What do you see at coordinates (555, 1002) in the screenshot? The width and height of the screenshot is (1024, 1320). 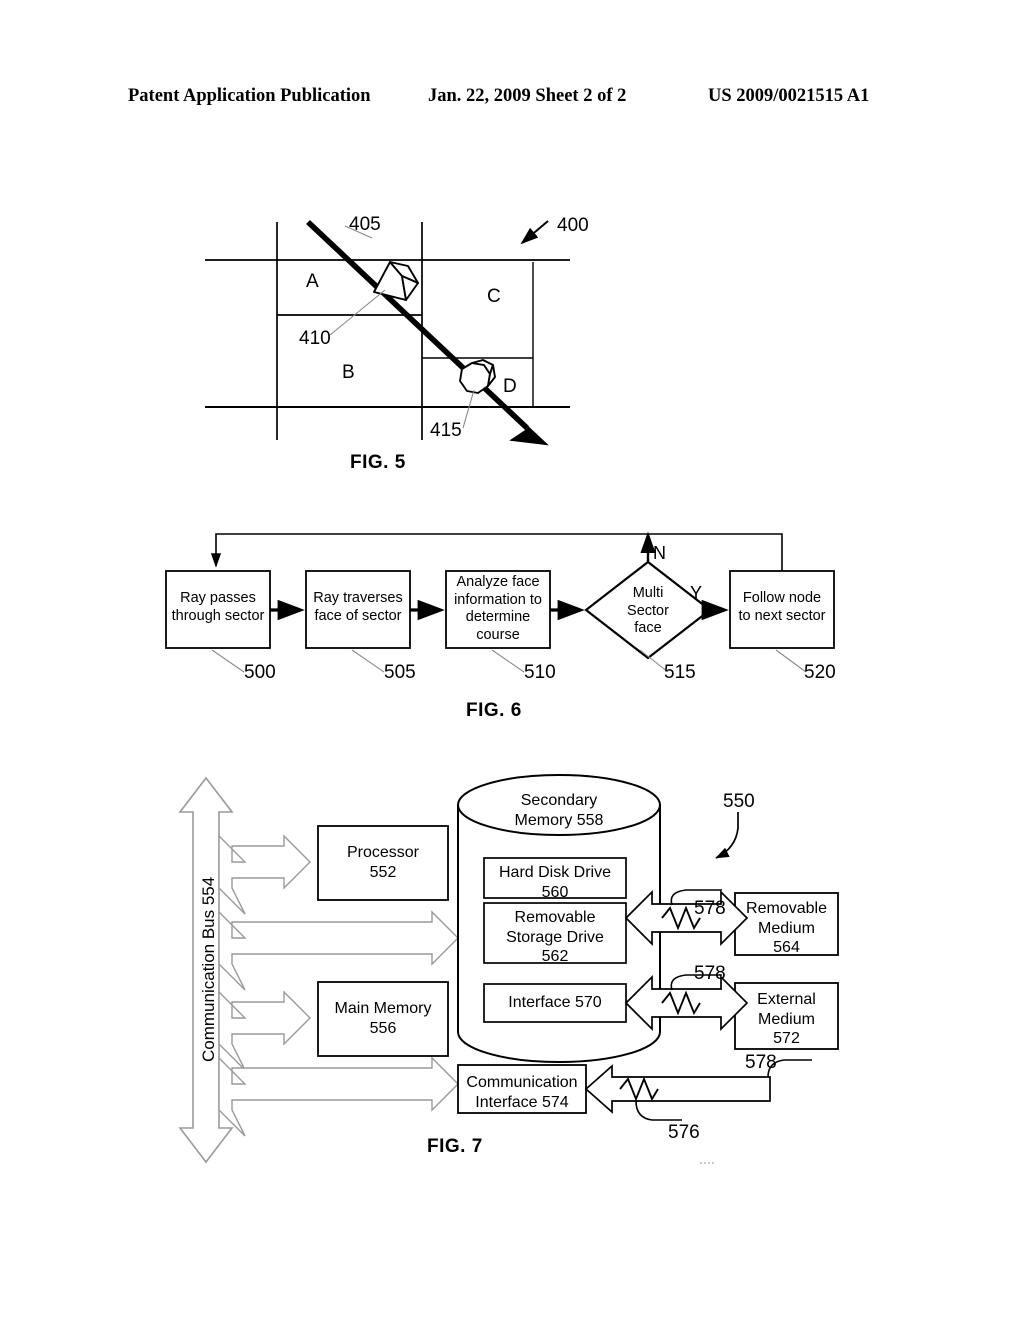 I see `fig7-interface-570-text: Interface 570` at bounding box center [555, 1002].